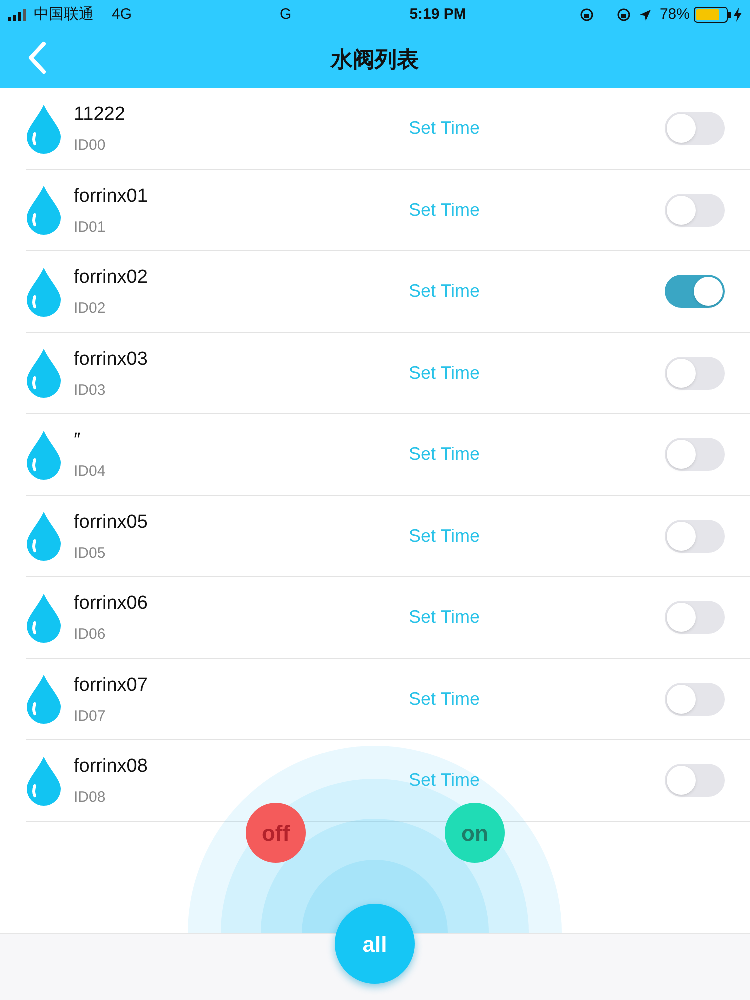 The height and width of the screenshot is (1000, 750). I want to click on all-off-button: off, so click(276, 833).